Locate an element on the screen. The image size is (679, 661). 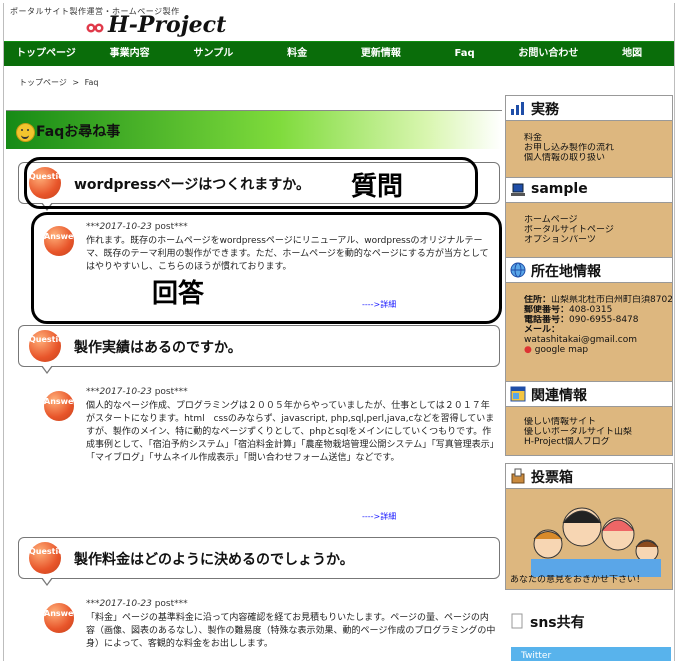
tel-value: 090-6955-8478 is located at coordinates (604, 320).